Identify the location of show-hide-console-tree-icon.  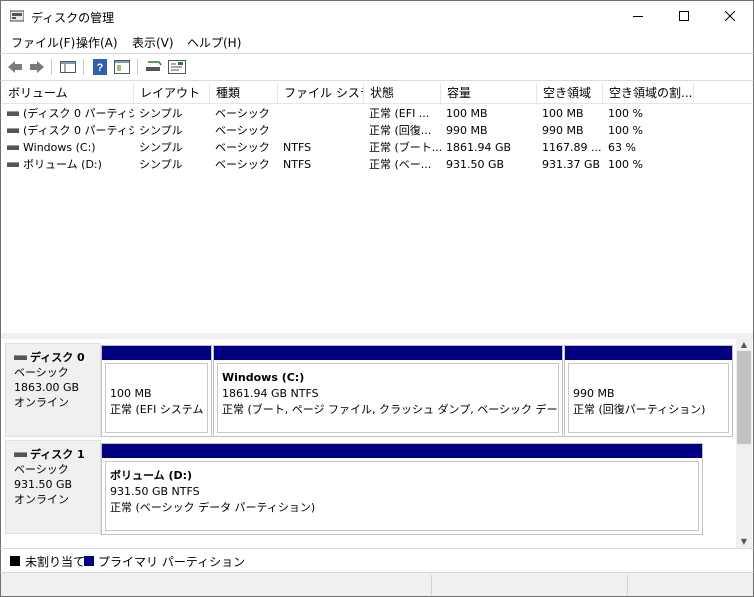
(68, 67).